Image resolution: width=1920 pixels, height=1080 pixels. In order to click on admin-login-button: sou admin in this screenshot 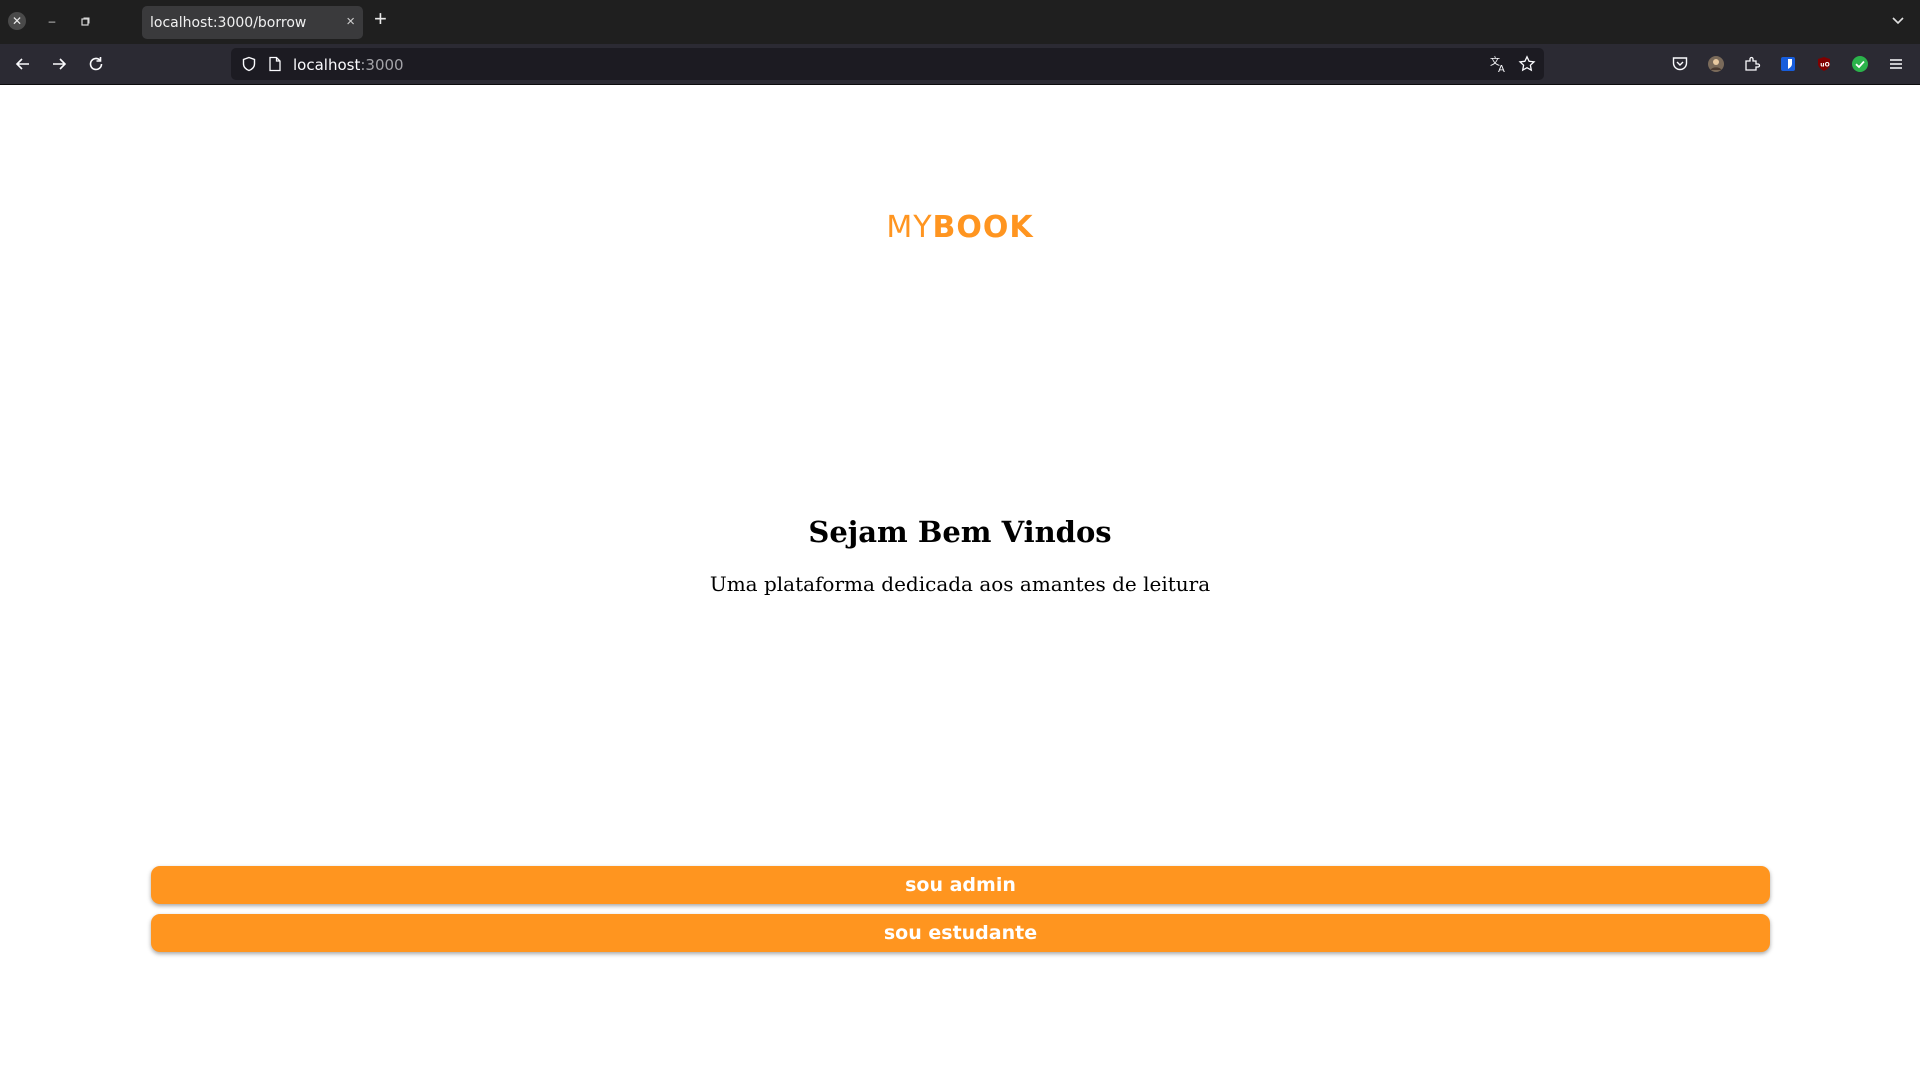, I will do `click(960, 885)`.